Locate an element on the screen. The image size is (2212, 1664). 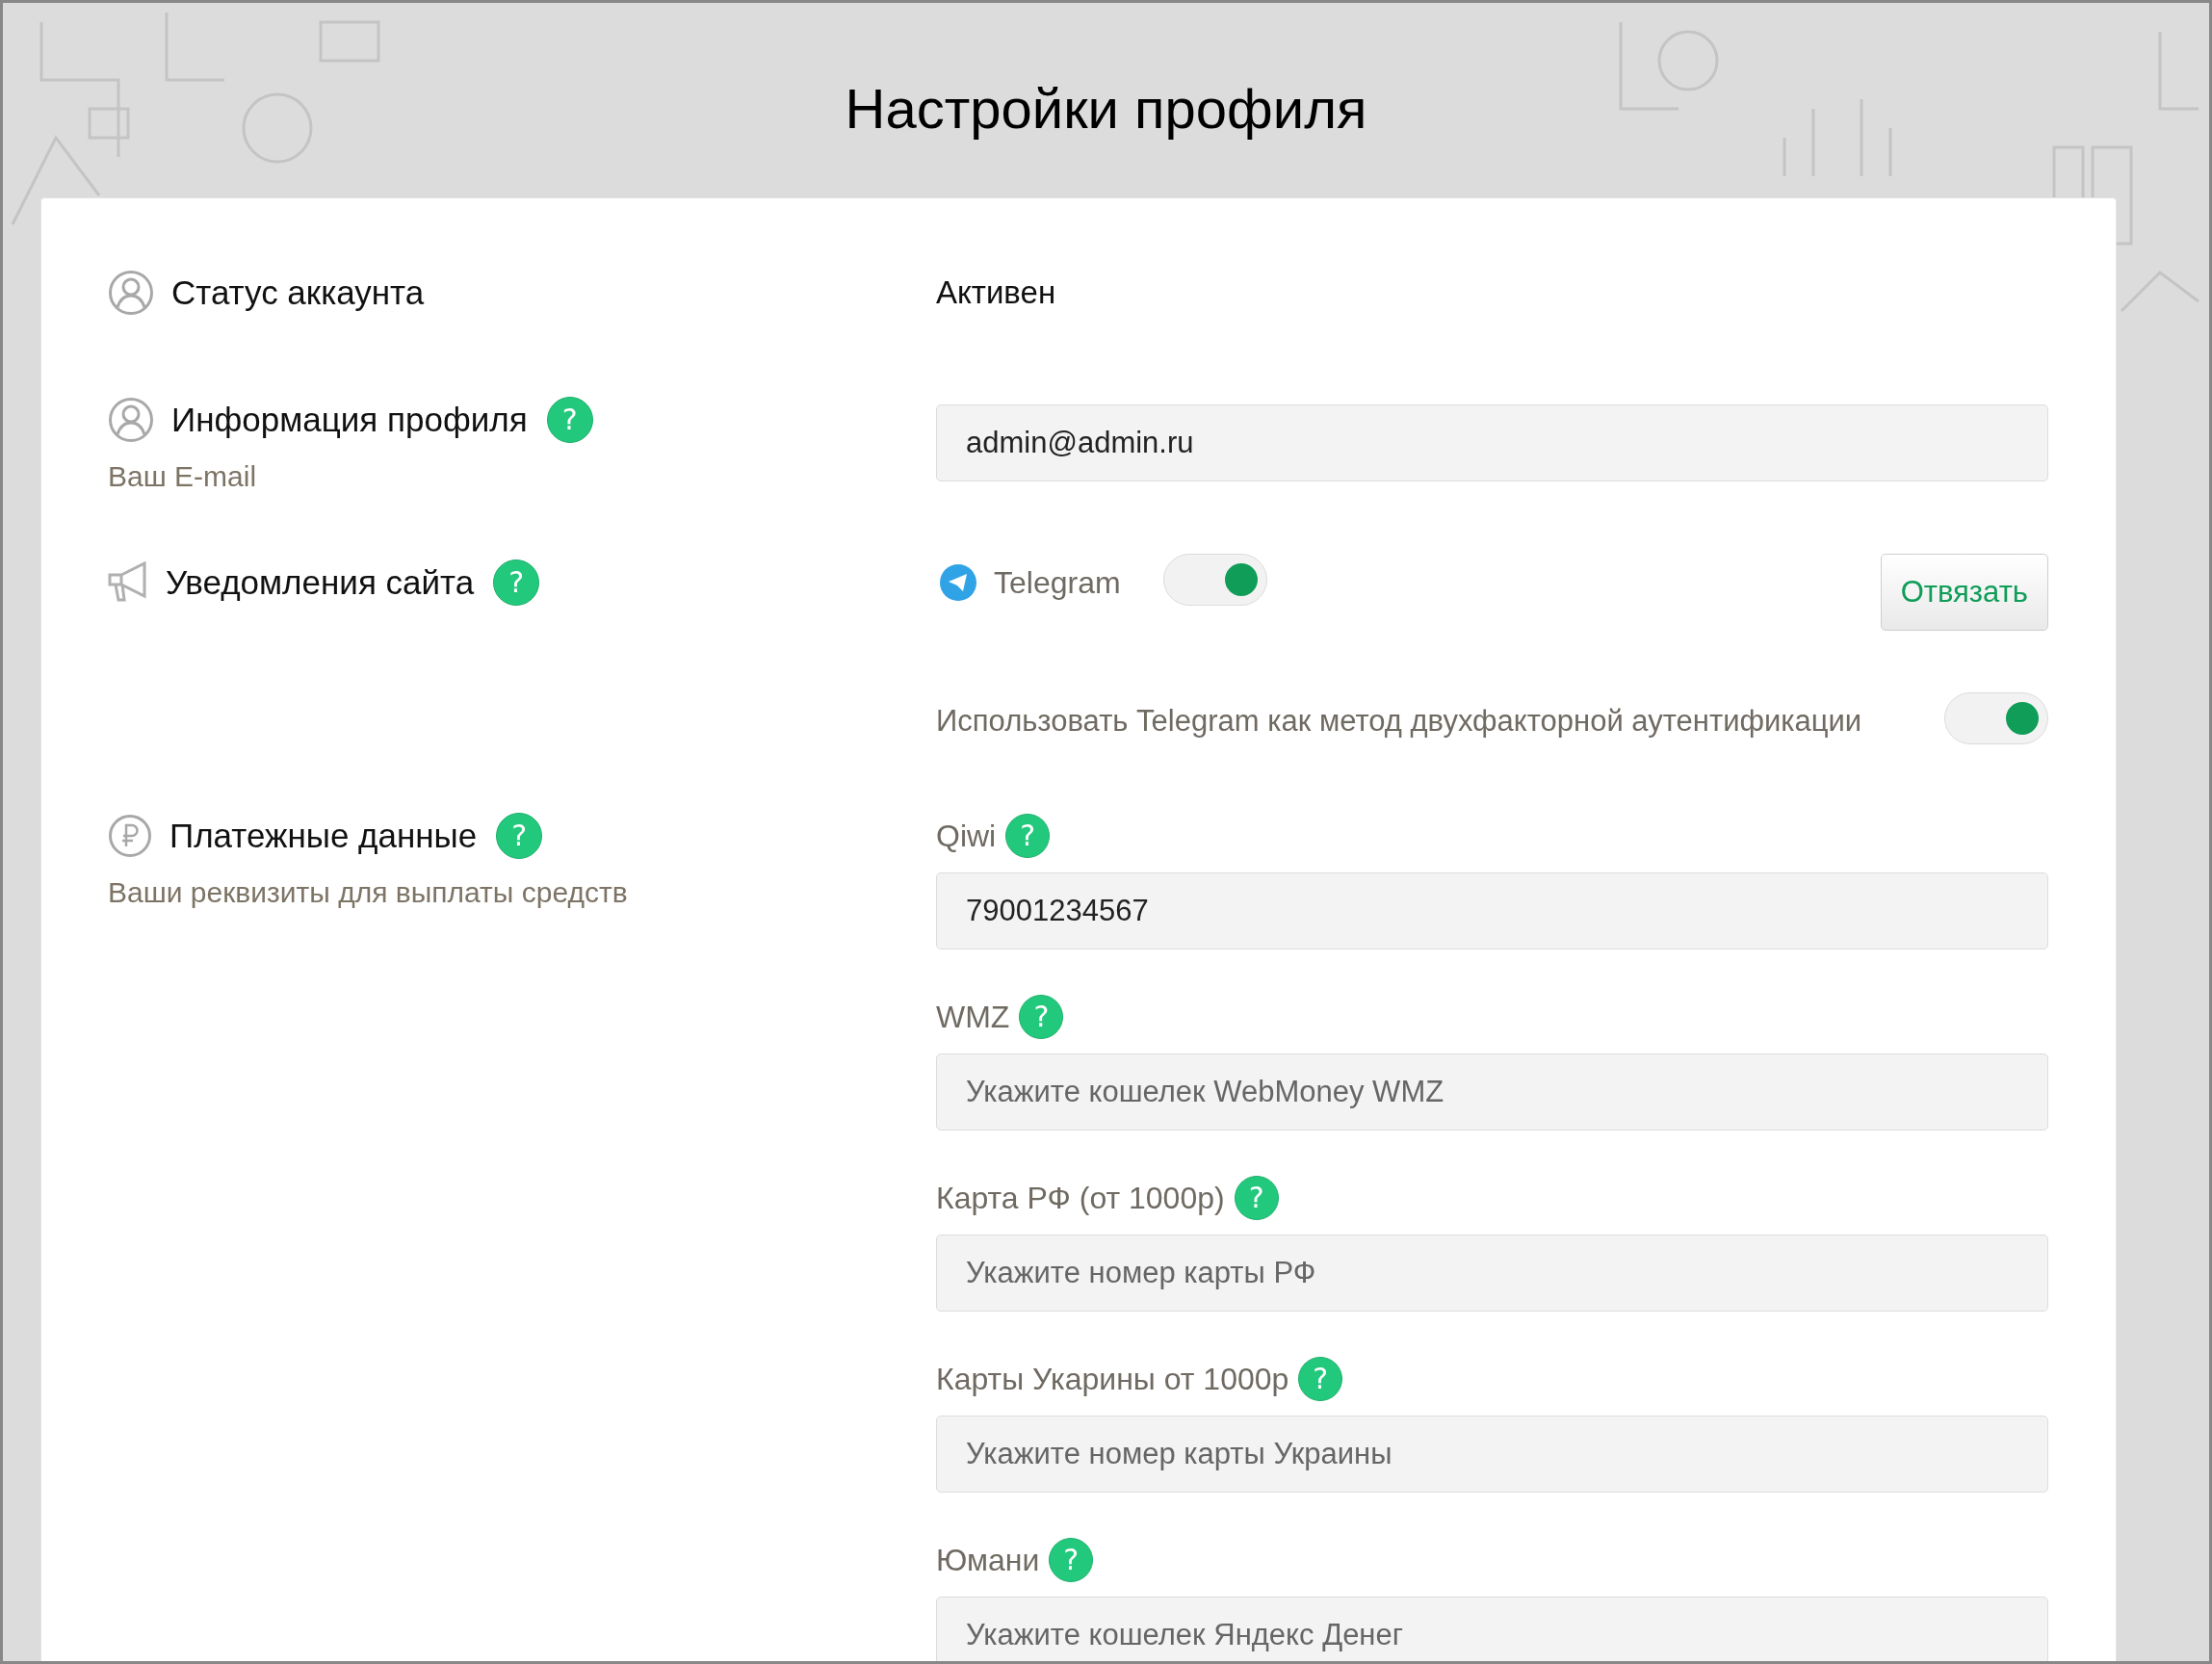
input-field: Укажите номер карты Украины is located at coordinates (1492, 1454).